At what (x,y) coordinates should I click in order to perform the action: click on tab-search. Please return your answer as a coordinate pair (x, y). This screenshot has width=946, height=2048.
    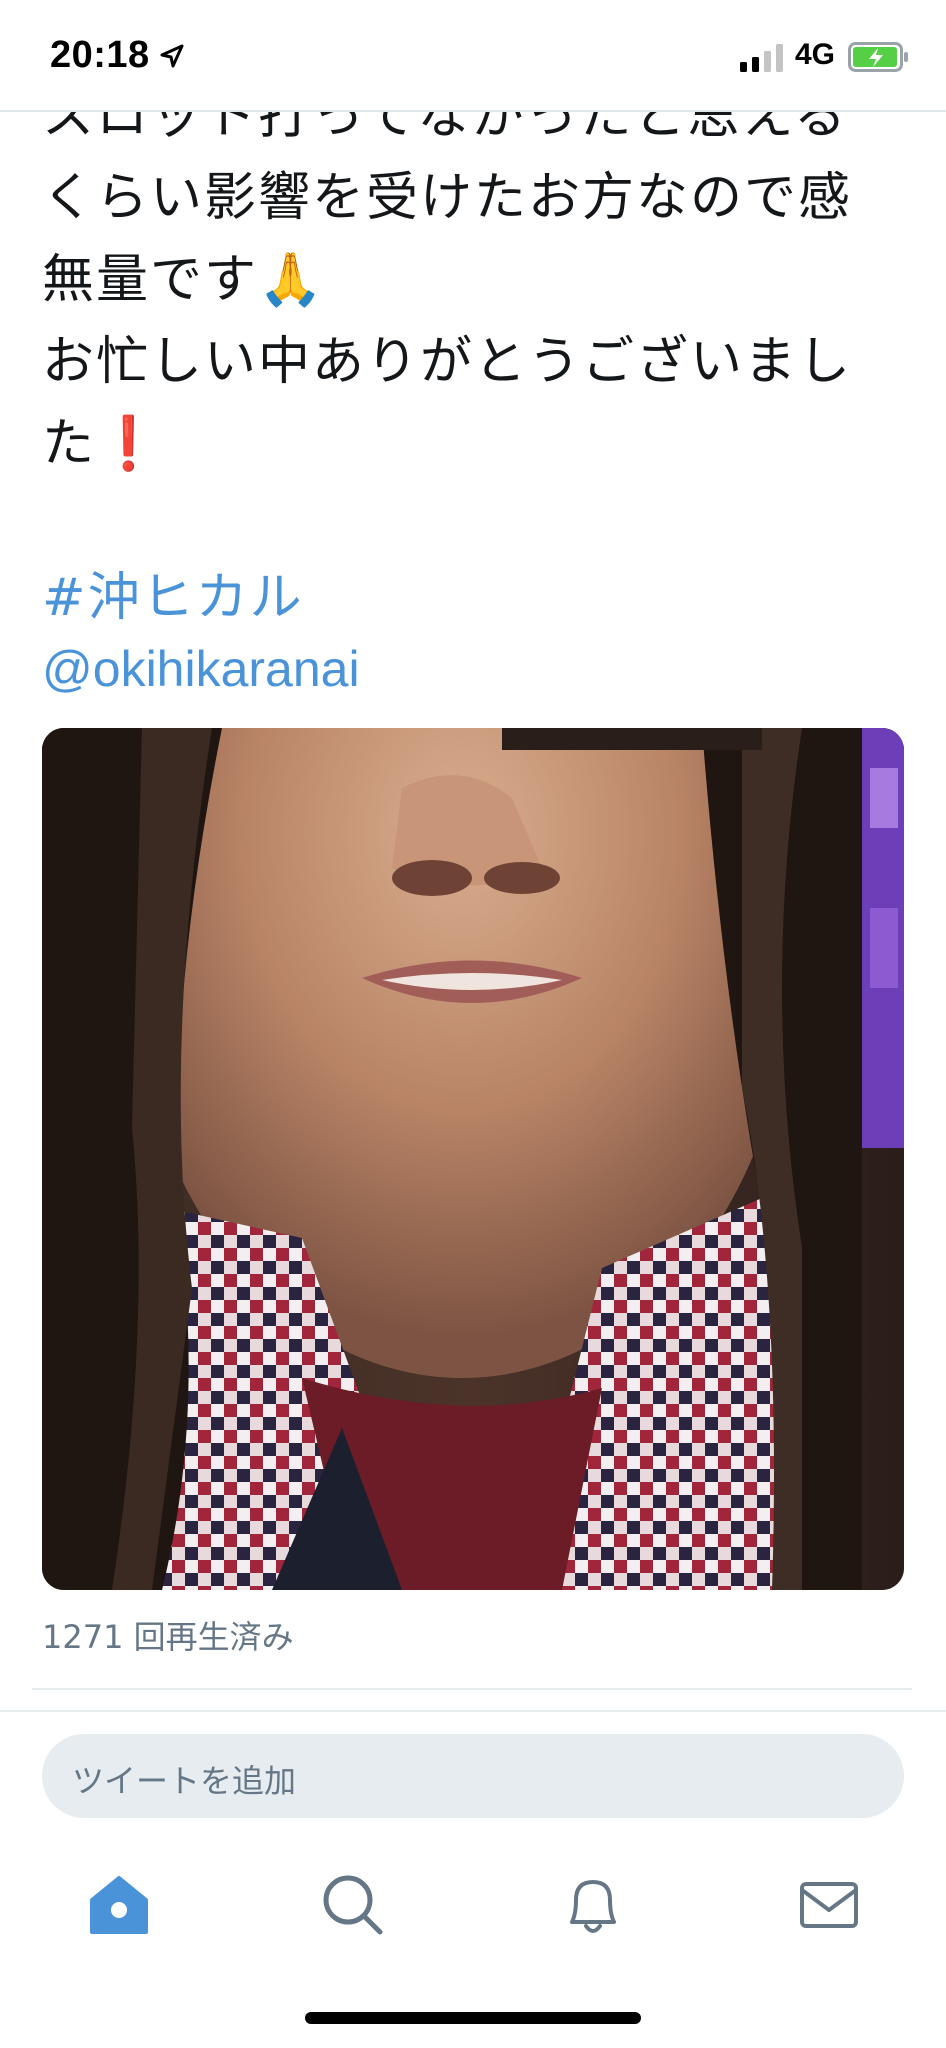
    Looking at the image, I should click on (353, 1905).